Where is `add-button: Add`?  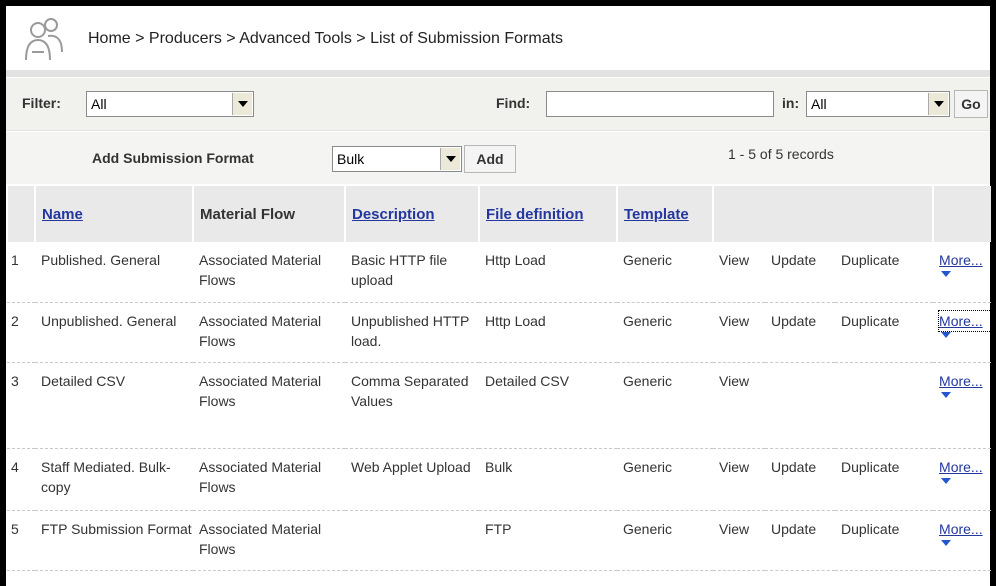 add-button: Add is located at coordinates (490, 159).